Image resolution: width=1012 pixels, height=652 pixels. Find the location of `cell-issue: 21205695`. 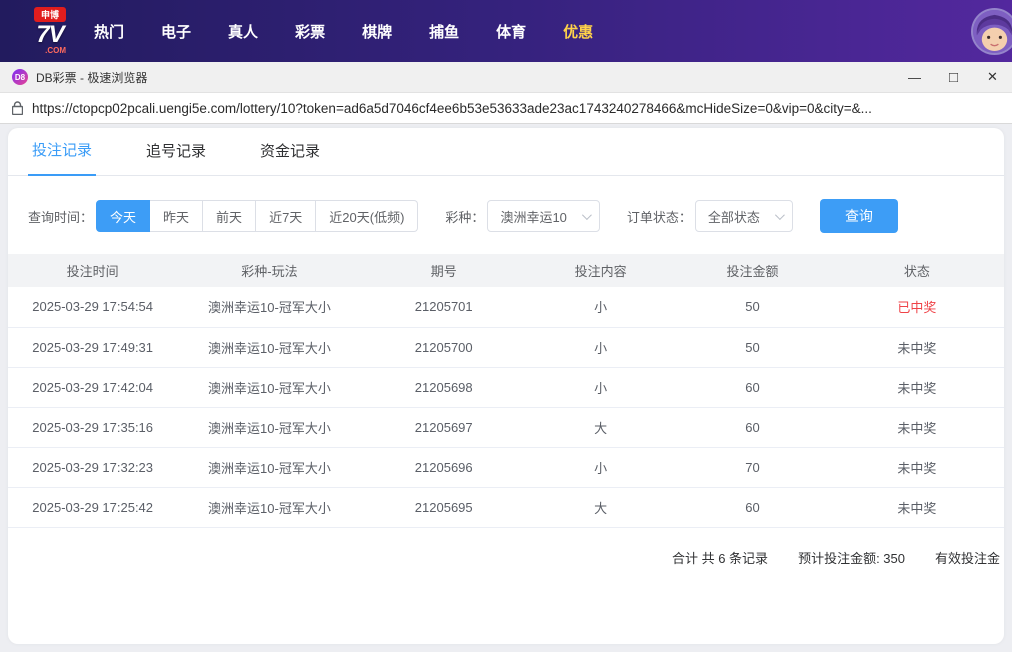

cell-issue: 21205695 is located at coordinates (443, 507).